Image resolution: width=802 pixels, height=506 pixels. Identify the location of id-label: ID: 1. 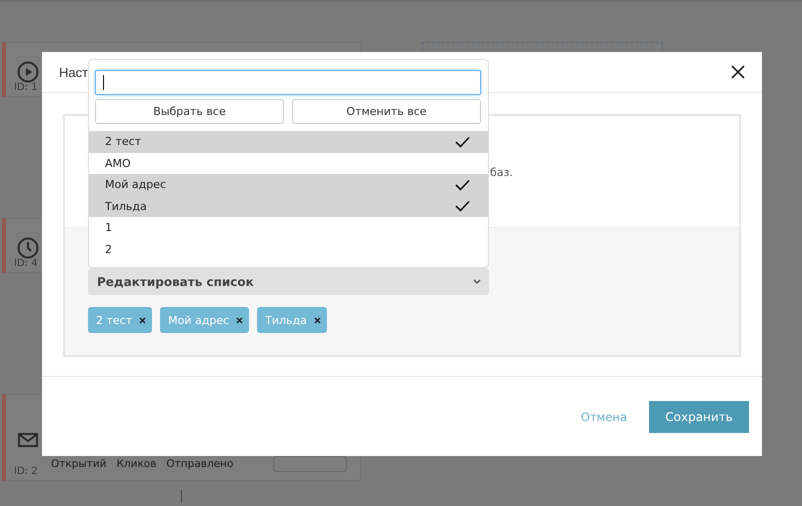
(26, 87).